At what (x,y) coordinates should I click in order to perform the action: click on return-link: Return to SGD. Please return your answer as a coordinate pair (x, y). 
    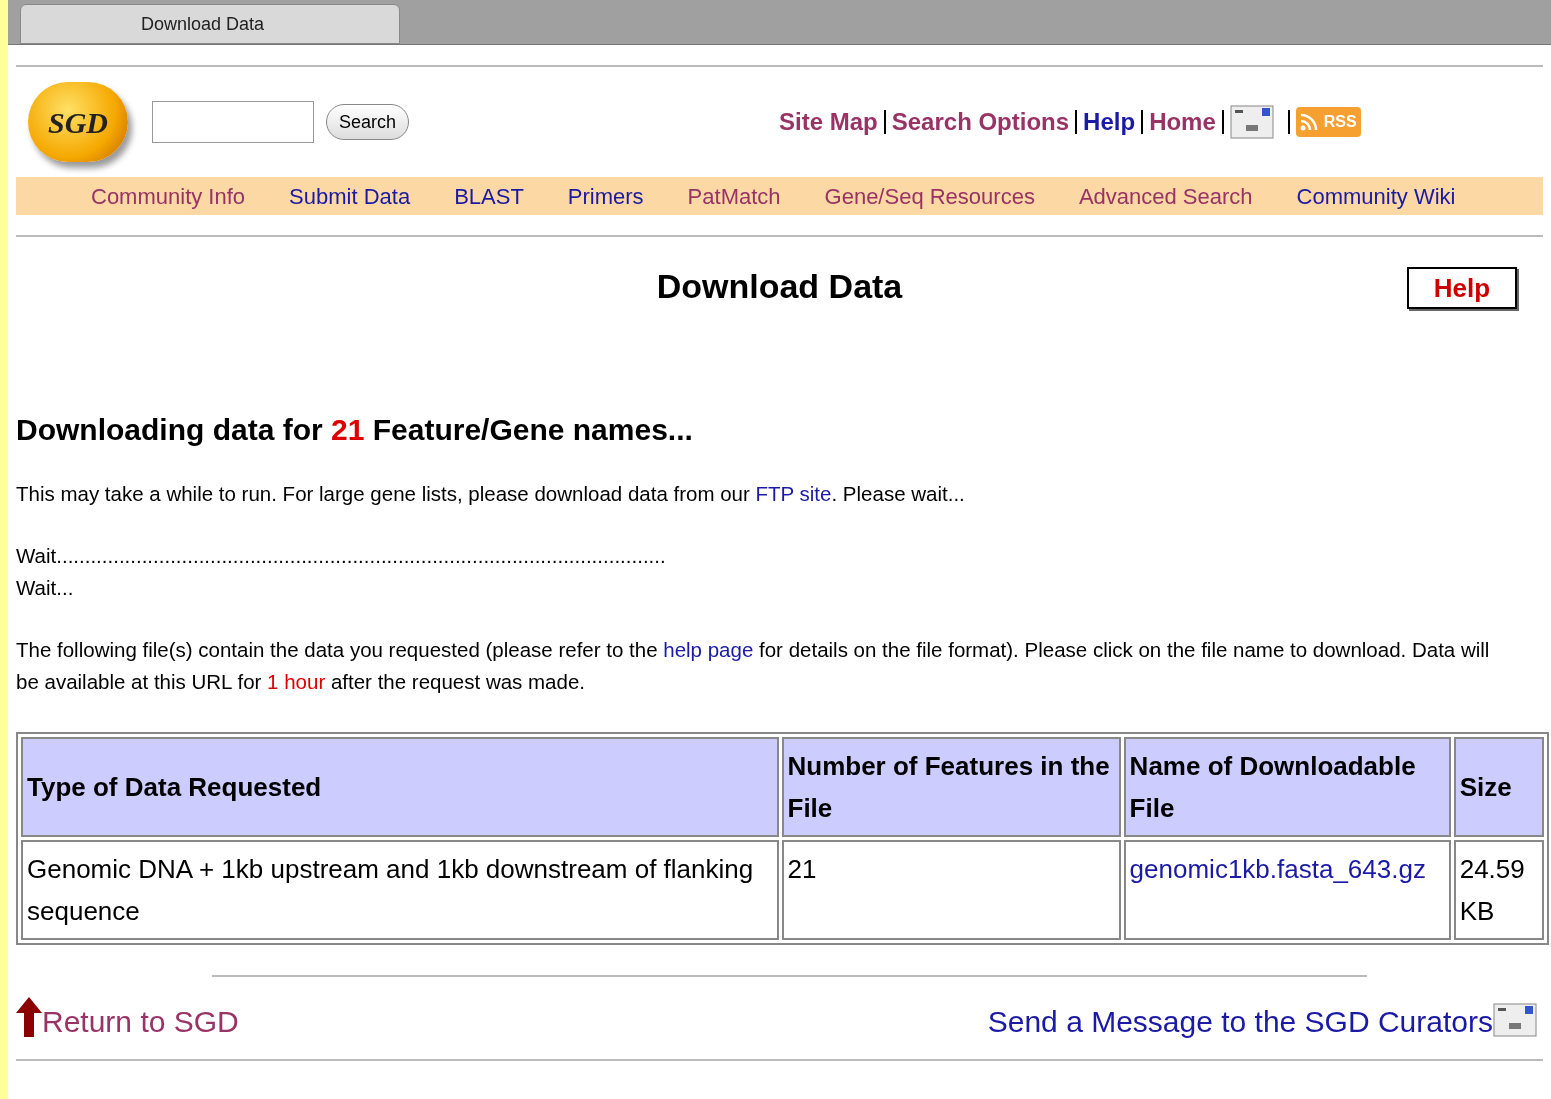
    Looking at the image, I should click on (140, 1022).